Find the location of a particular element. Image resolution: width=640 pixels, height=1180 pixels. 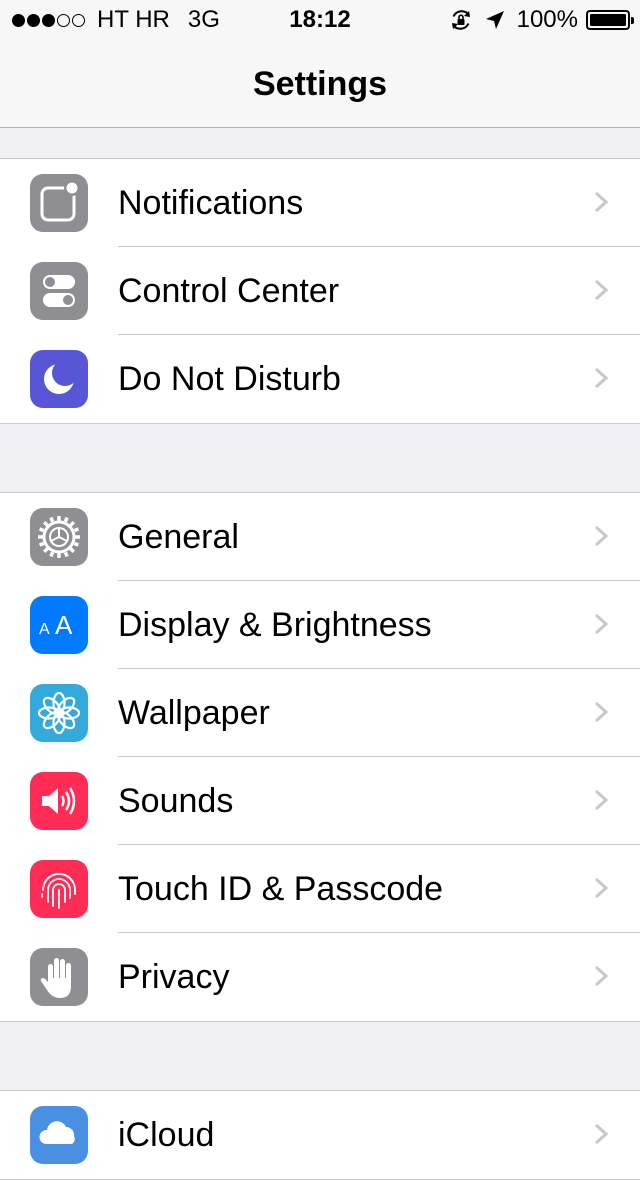

settings-row-notifications: Notifications is located at coordinates (320, 203).